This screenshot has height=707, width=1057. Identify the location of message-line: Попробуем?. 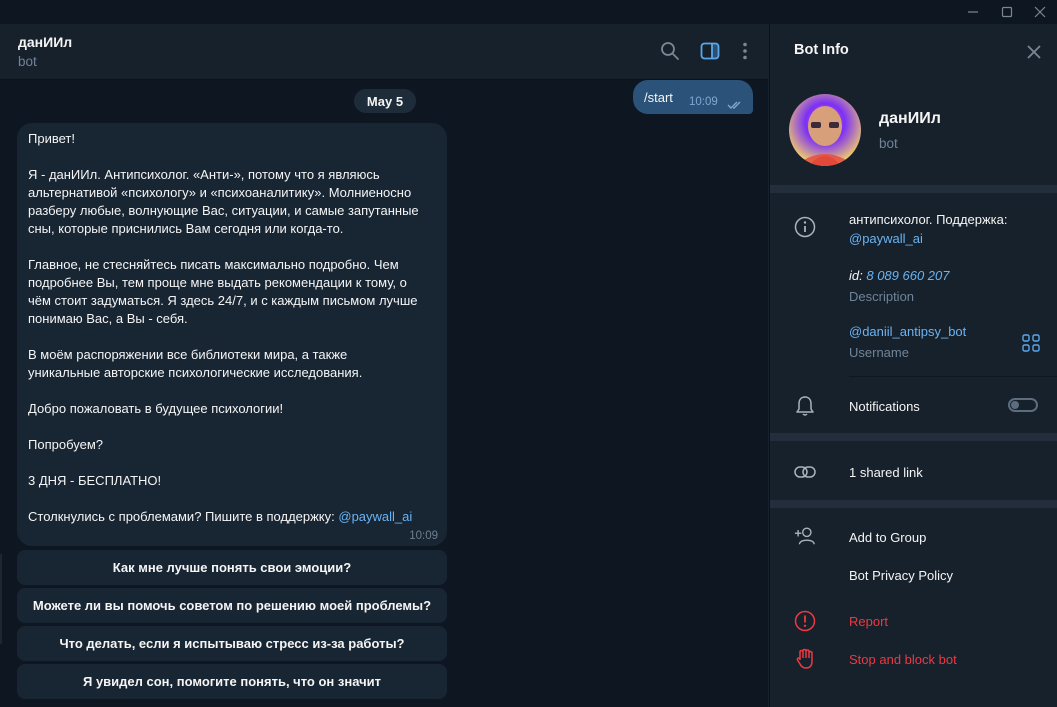
(65, 444).